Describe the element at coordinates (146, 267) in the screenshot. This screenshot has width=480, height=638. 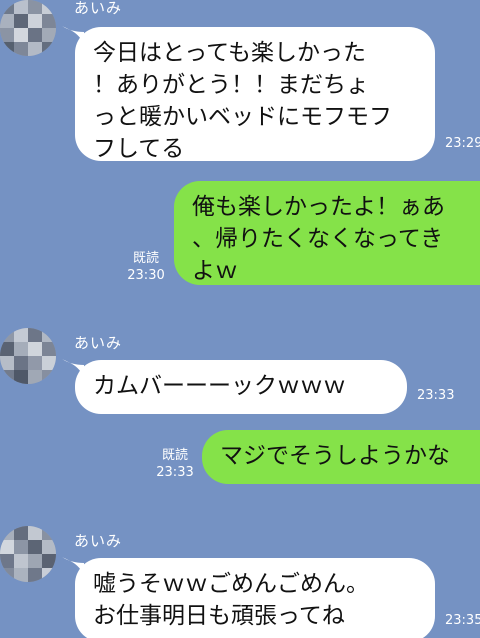
I see `read-receipt: 既読 23:30` at that location.